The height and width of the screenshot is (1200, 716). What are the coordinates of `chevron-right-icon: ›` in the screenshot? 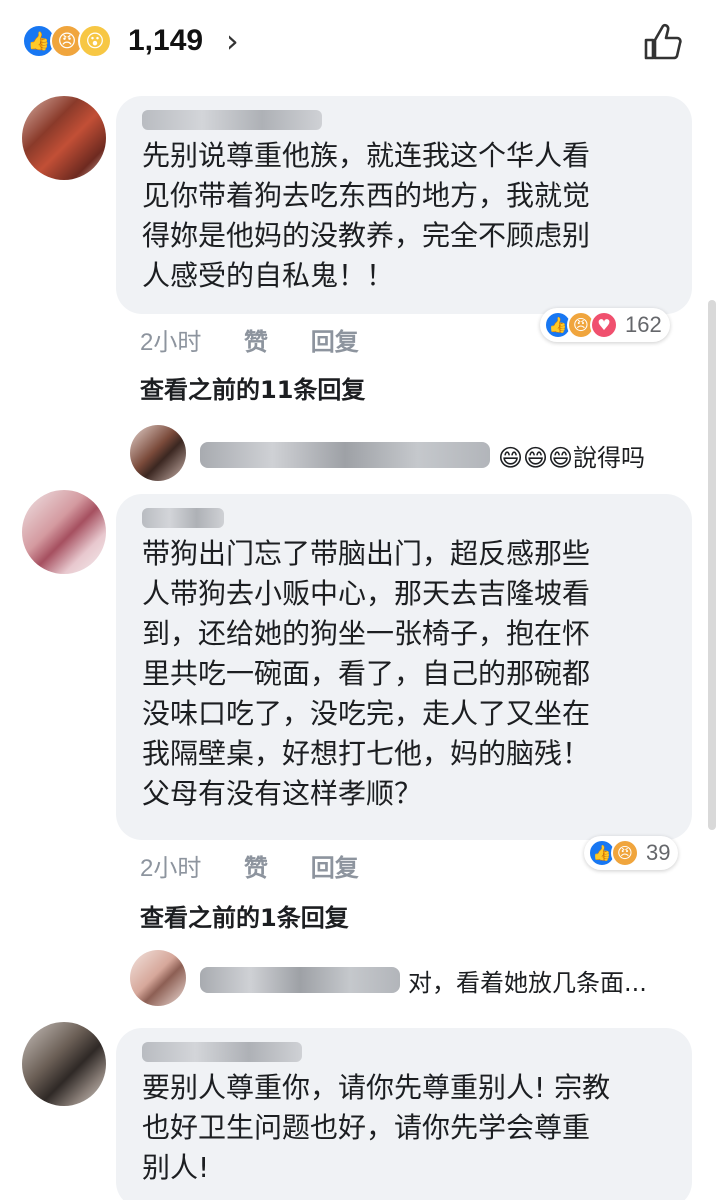 It's located at (232, 41).